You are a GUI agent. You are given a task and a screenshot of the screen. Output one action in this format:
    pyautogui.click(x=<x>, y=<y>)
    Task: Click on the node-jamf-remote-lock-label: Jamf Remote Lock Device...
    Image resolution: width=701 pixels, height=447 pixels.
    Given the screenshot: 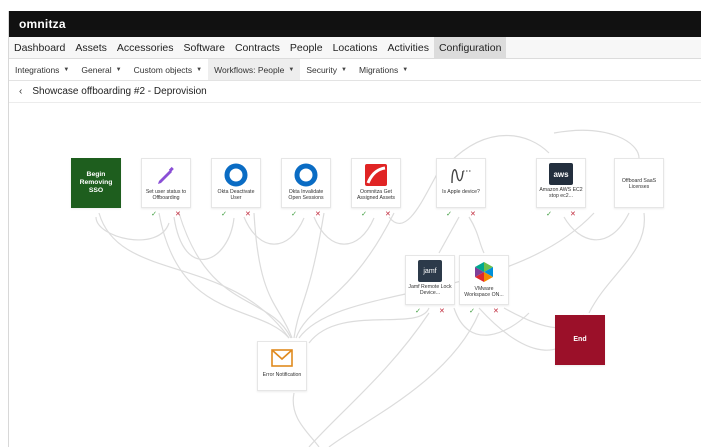 What is the action you would take?
    pyautogui.click(x=430, y=290)
    